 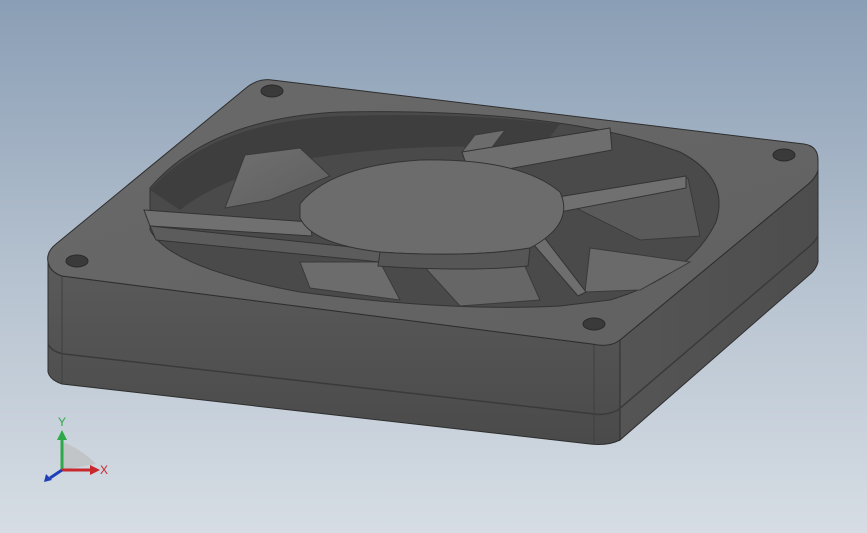 What do you see at coordinates (95, 470) in the screenshot?
I see `x-axis-arrow` at bounding box center [95, 470].